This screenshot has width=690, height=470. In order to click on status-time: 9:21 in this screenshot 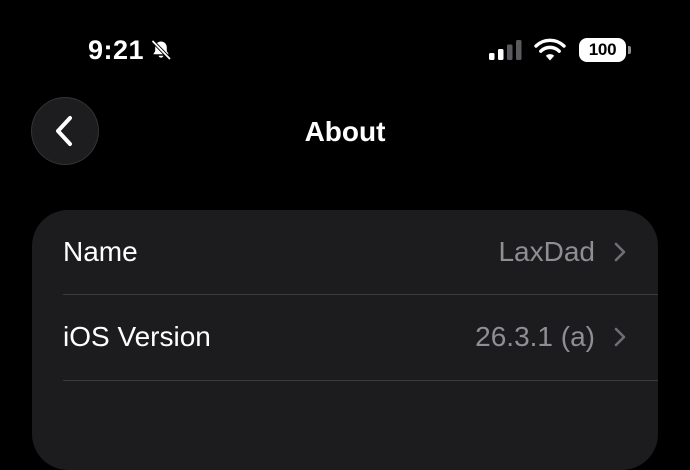, I will do `click(116, 50)`.